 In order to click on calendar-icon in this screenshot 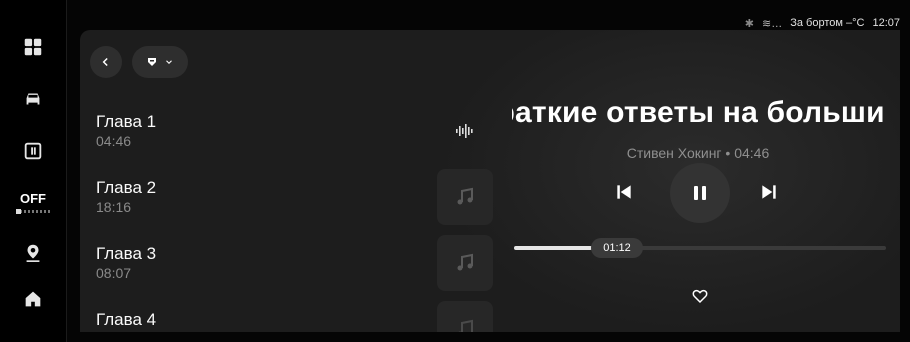, I will do `click(33, 151)`.